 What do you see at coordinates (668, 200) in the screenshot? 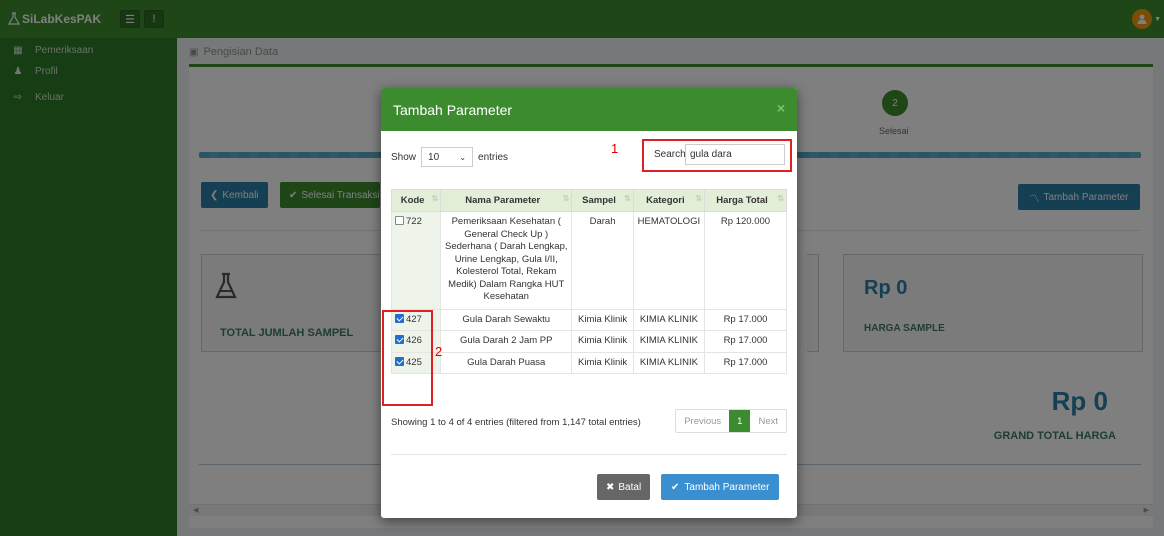
I see `column-header-kategori: Kategori ⇅` at bounding box center [668, 200].